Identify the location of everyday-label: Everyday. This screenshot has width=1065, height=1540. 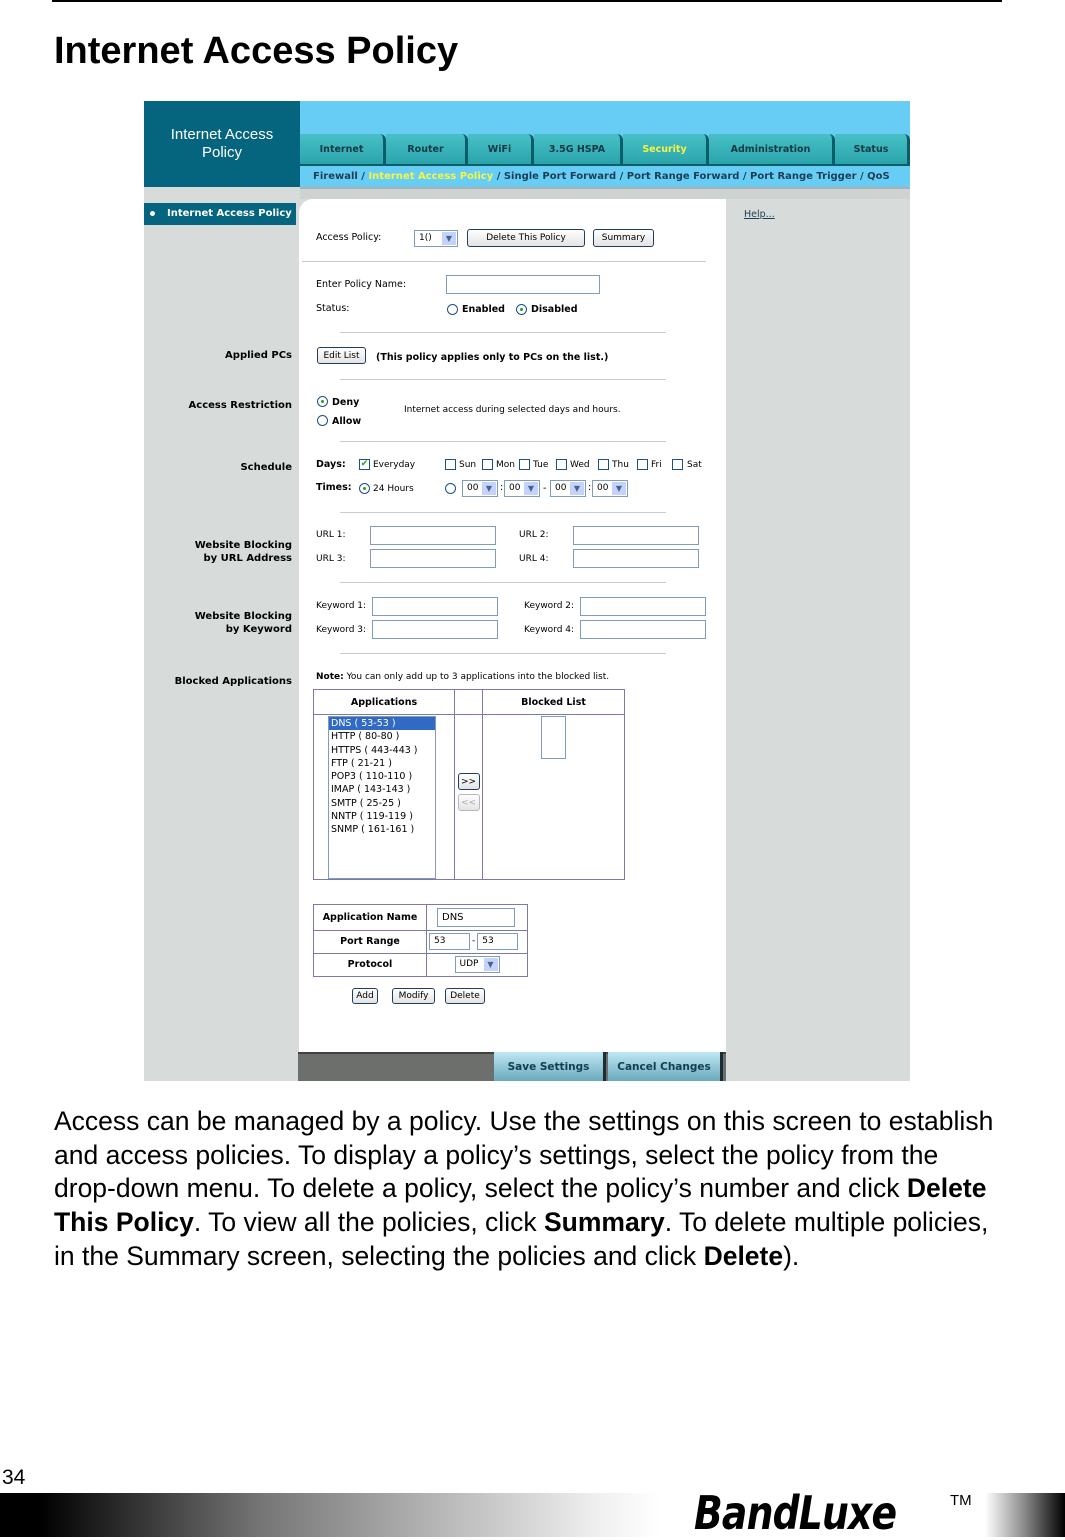
(394, 465).